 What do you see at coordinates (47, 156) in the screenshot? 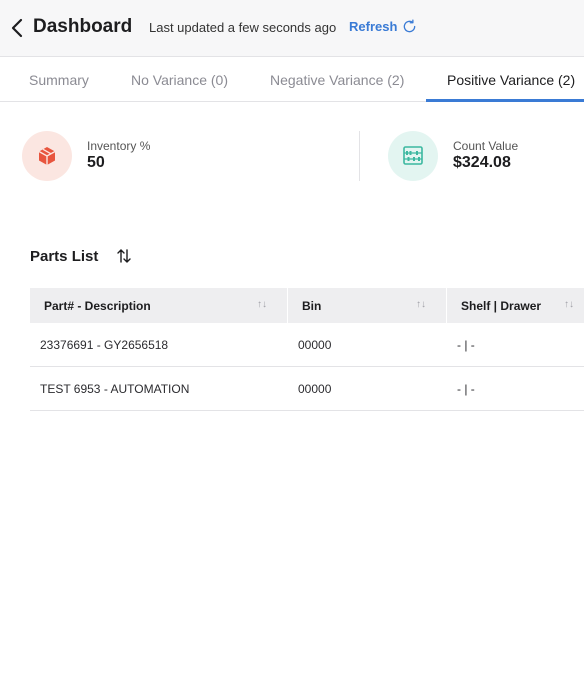
I see `box-icon` at bounding box center [47, 156].